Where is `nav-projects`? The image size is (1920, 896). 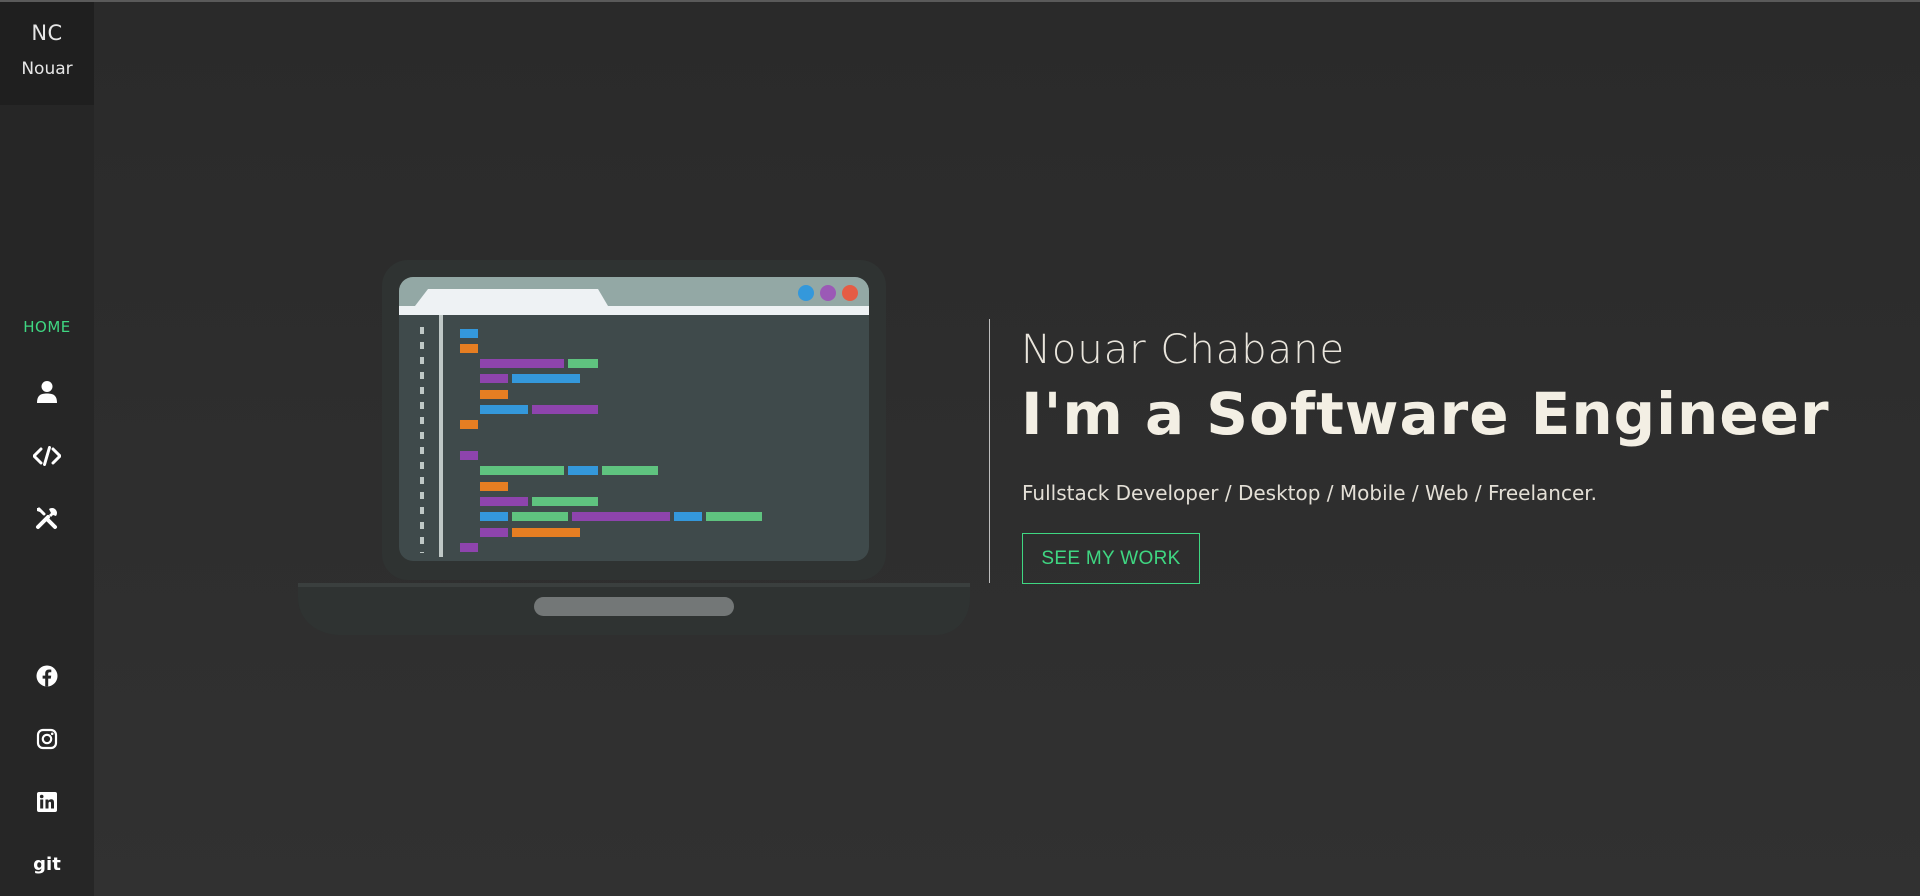 nav-projects is located at coordinates (47, 518).